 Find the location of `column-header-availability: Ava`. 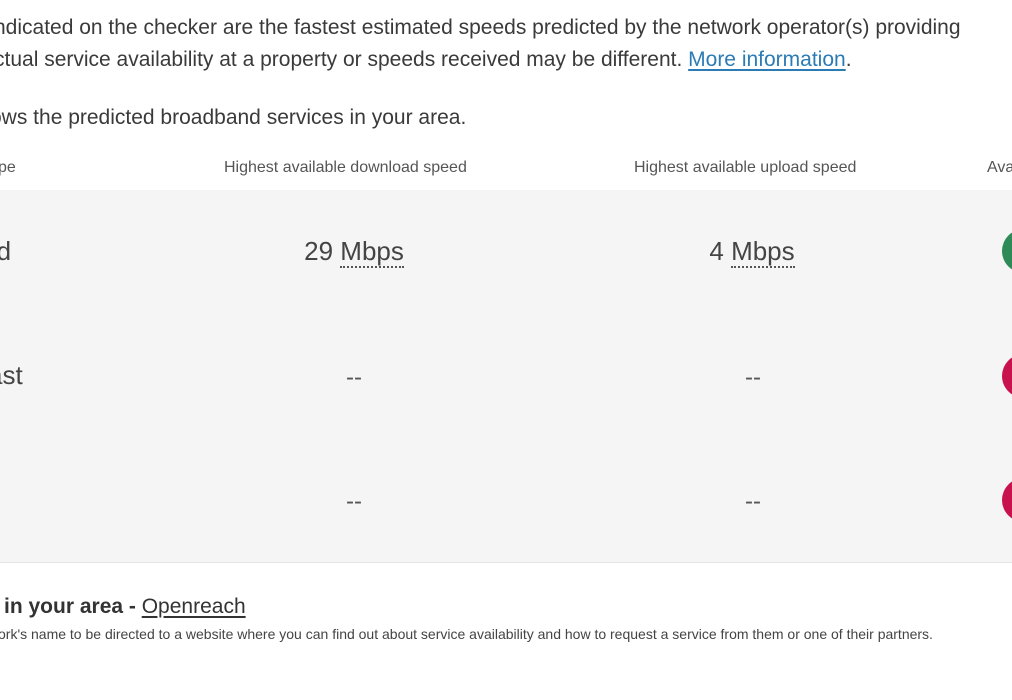

column-header-availability: Ava is located at coordinates (999, 167).